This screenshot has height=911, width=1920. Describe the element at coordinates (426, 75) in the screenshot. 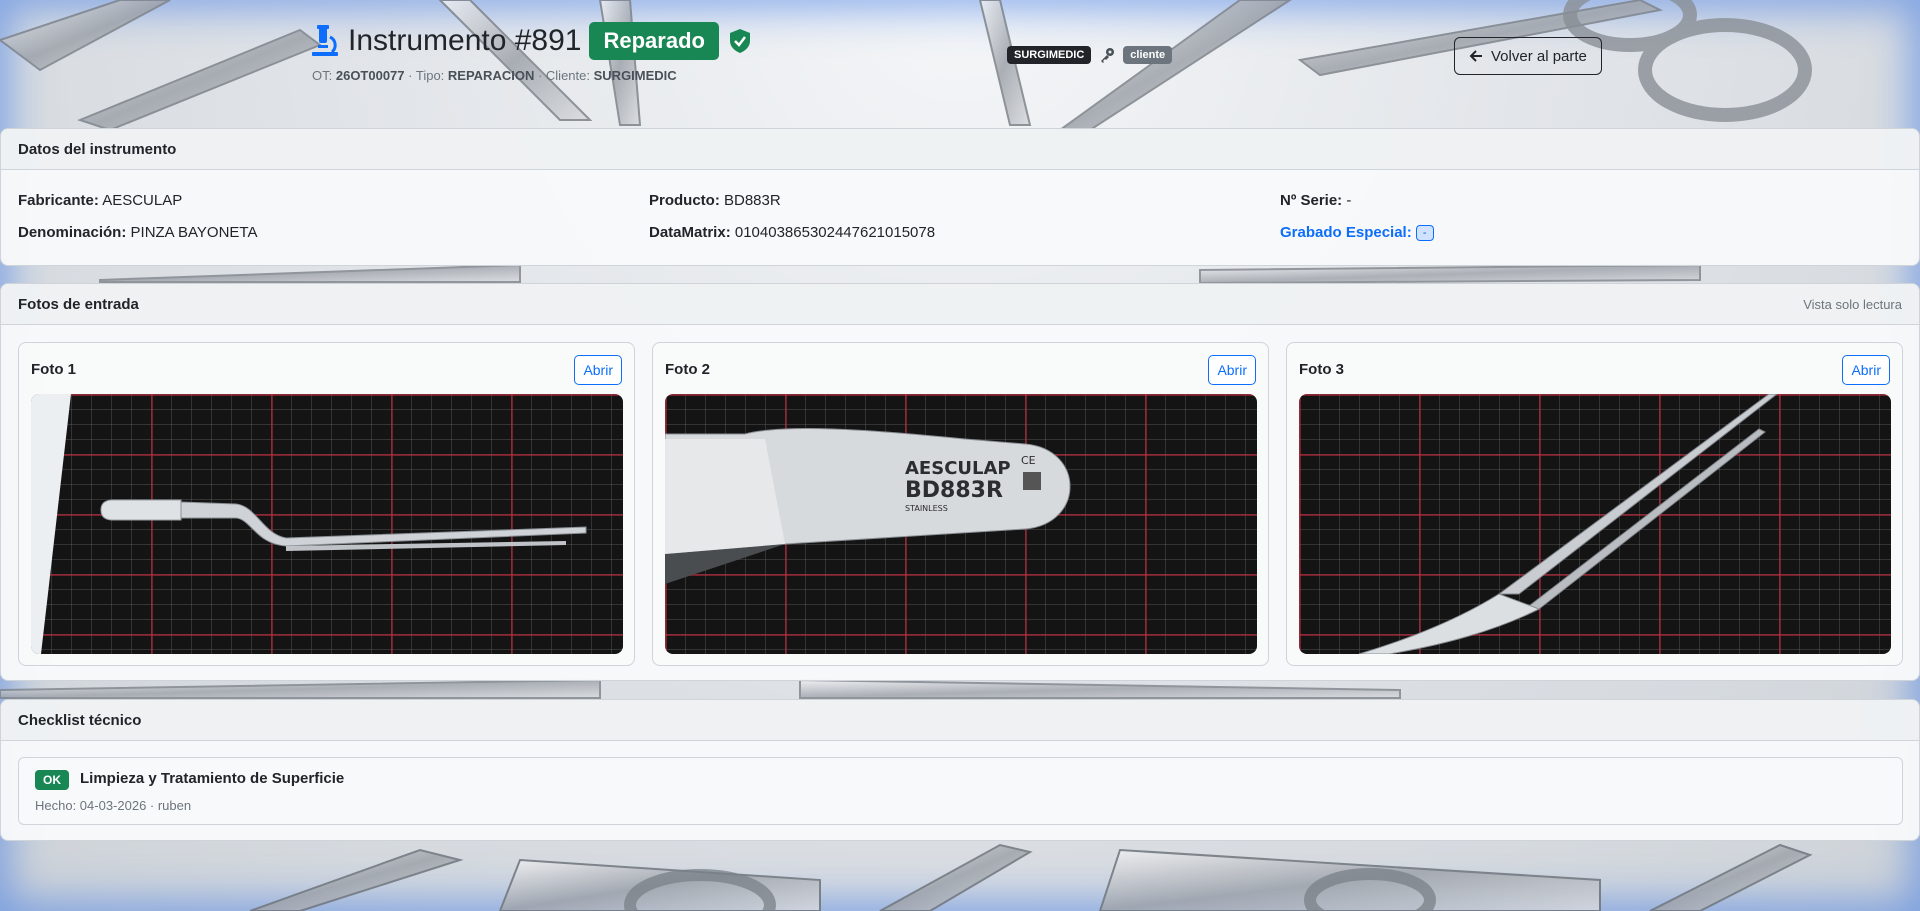

I see `tipo-label: · Tipo:` at that location.